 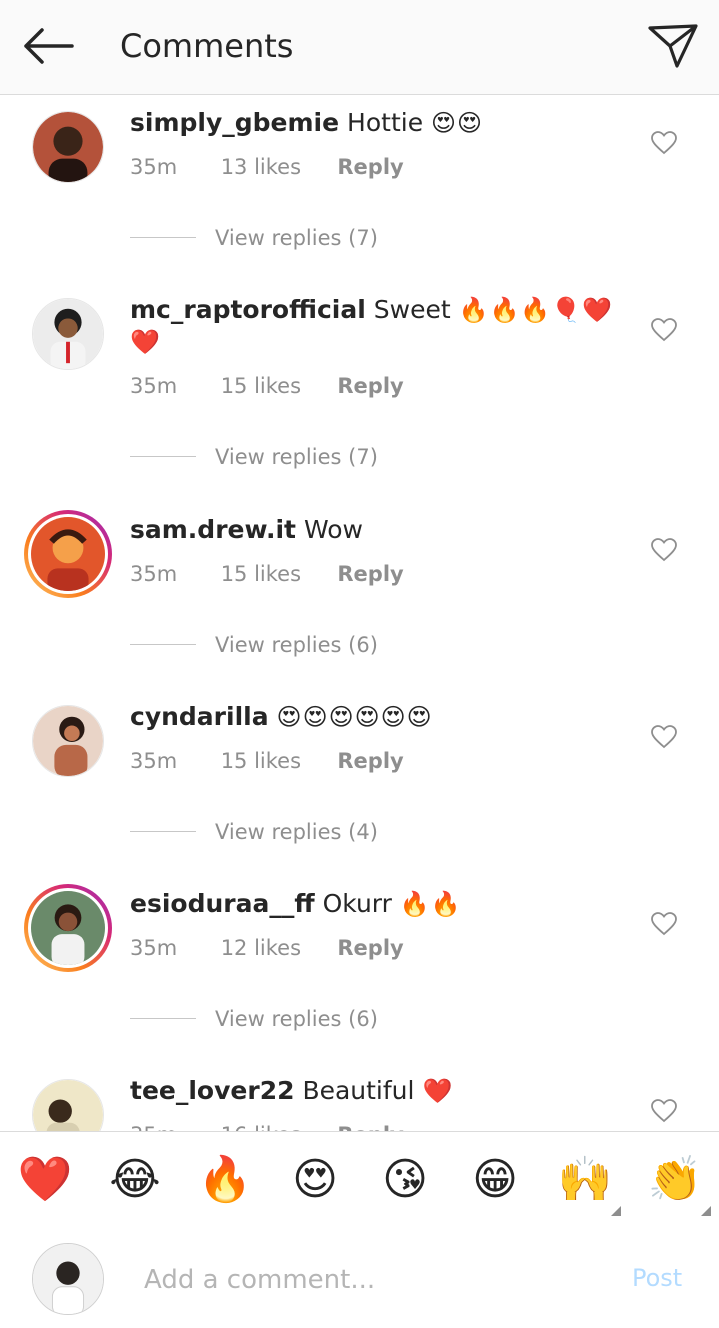 I want to click on emoji-fire: 🔥, so click(x=225, y=1180).